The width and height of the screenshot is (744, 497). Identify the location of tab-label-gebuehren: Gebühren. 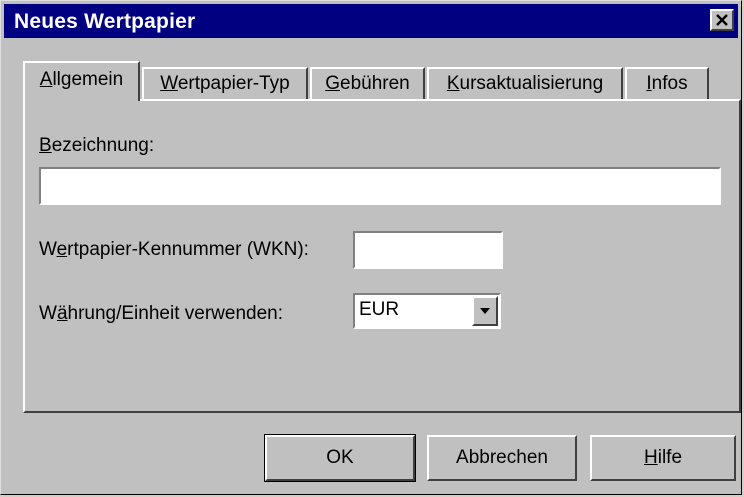
(367, 83).